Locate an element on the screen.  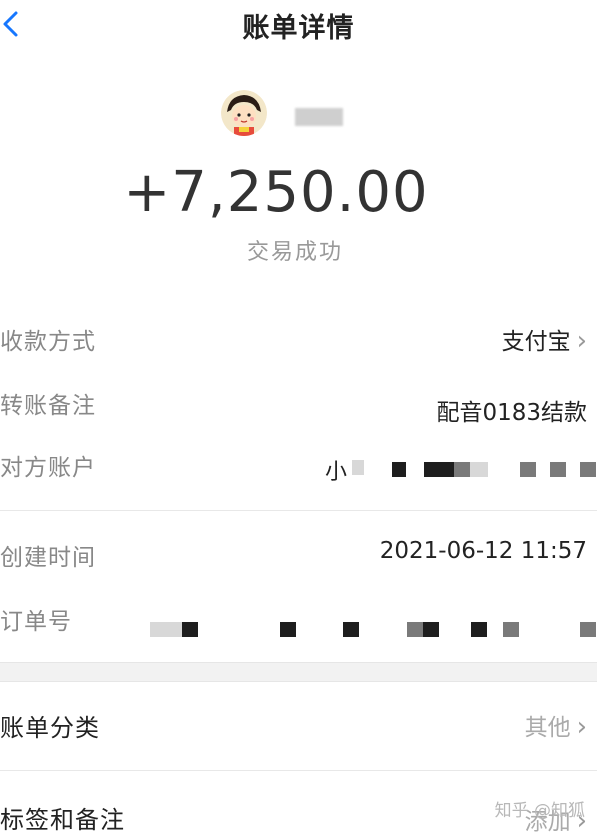
counterparty-label: 对方账户 is located at coordinates (48, 468).